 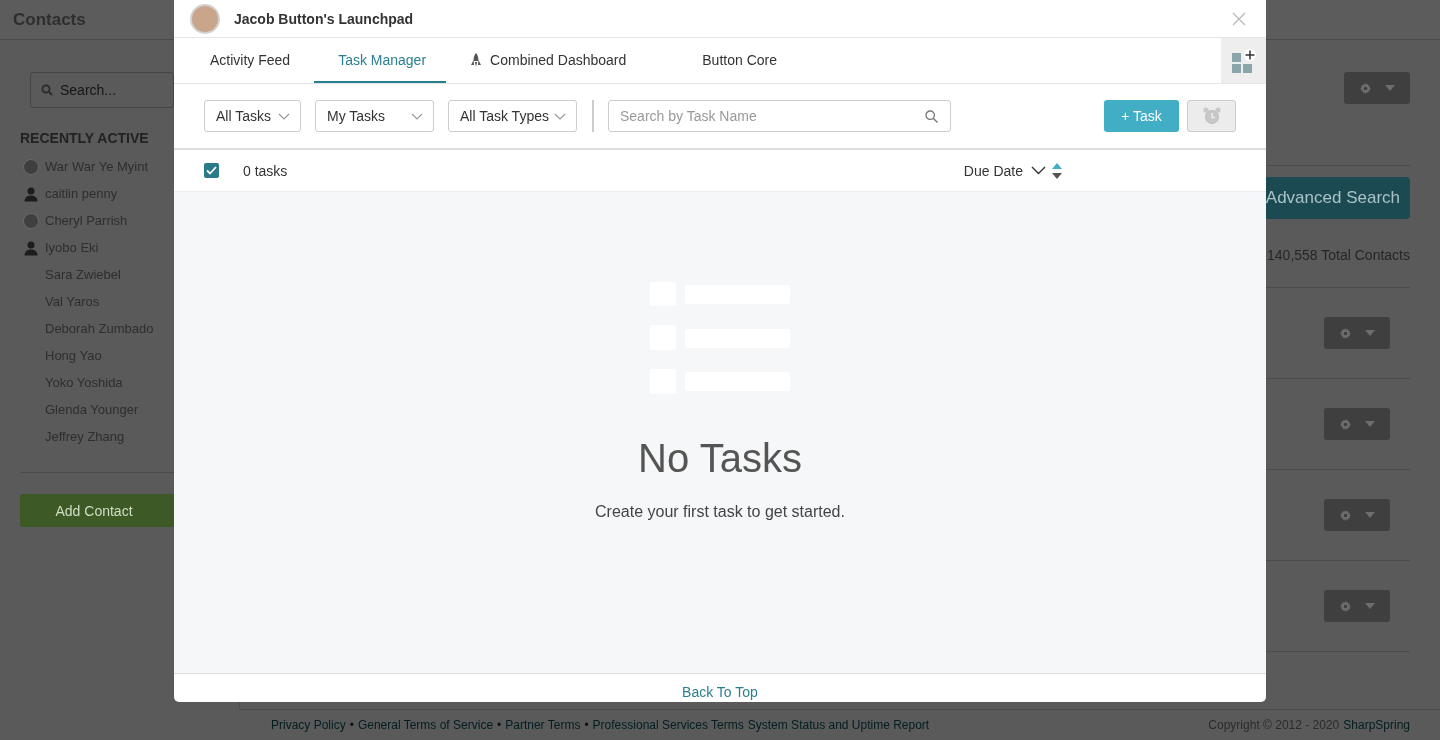 What do you see at coordinates (838, 725) in the screenshot?
I see `footer-link: System Status and Uptime Report` at bounding box center [838, 725].